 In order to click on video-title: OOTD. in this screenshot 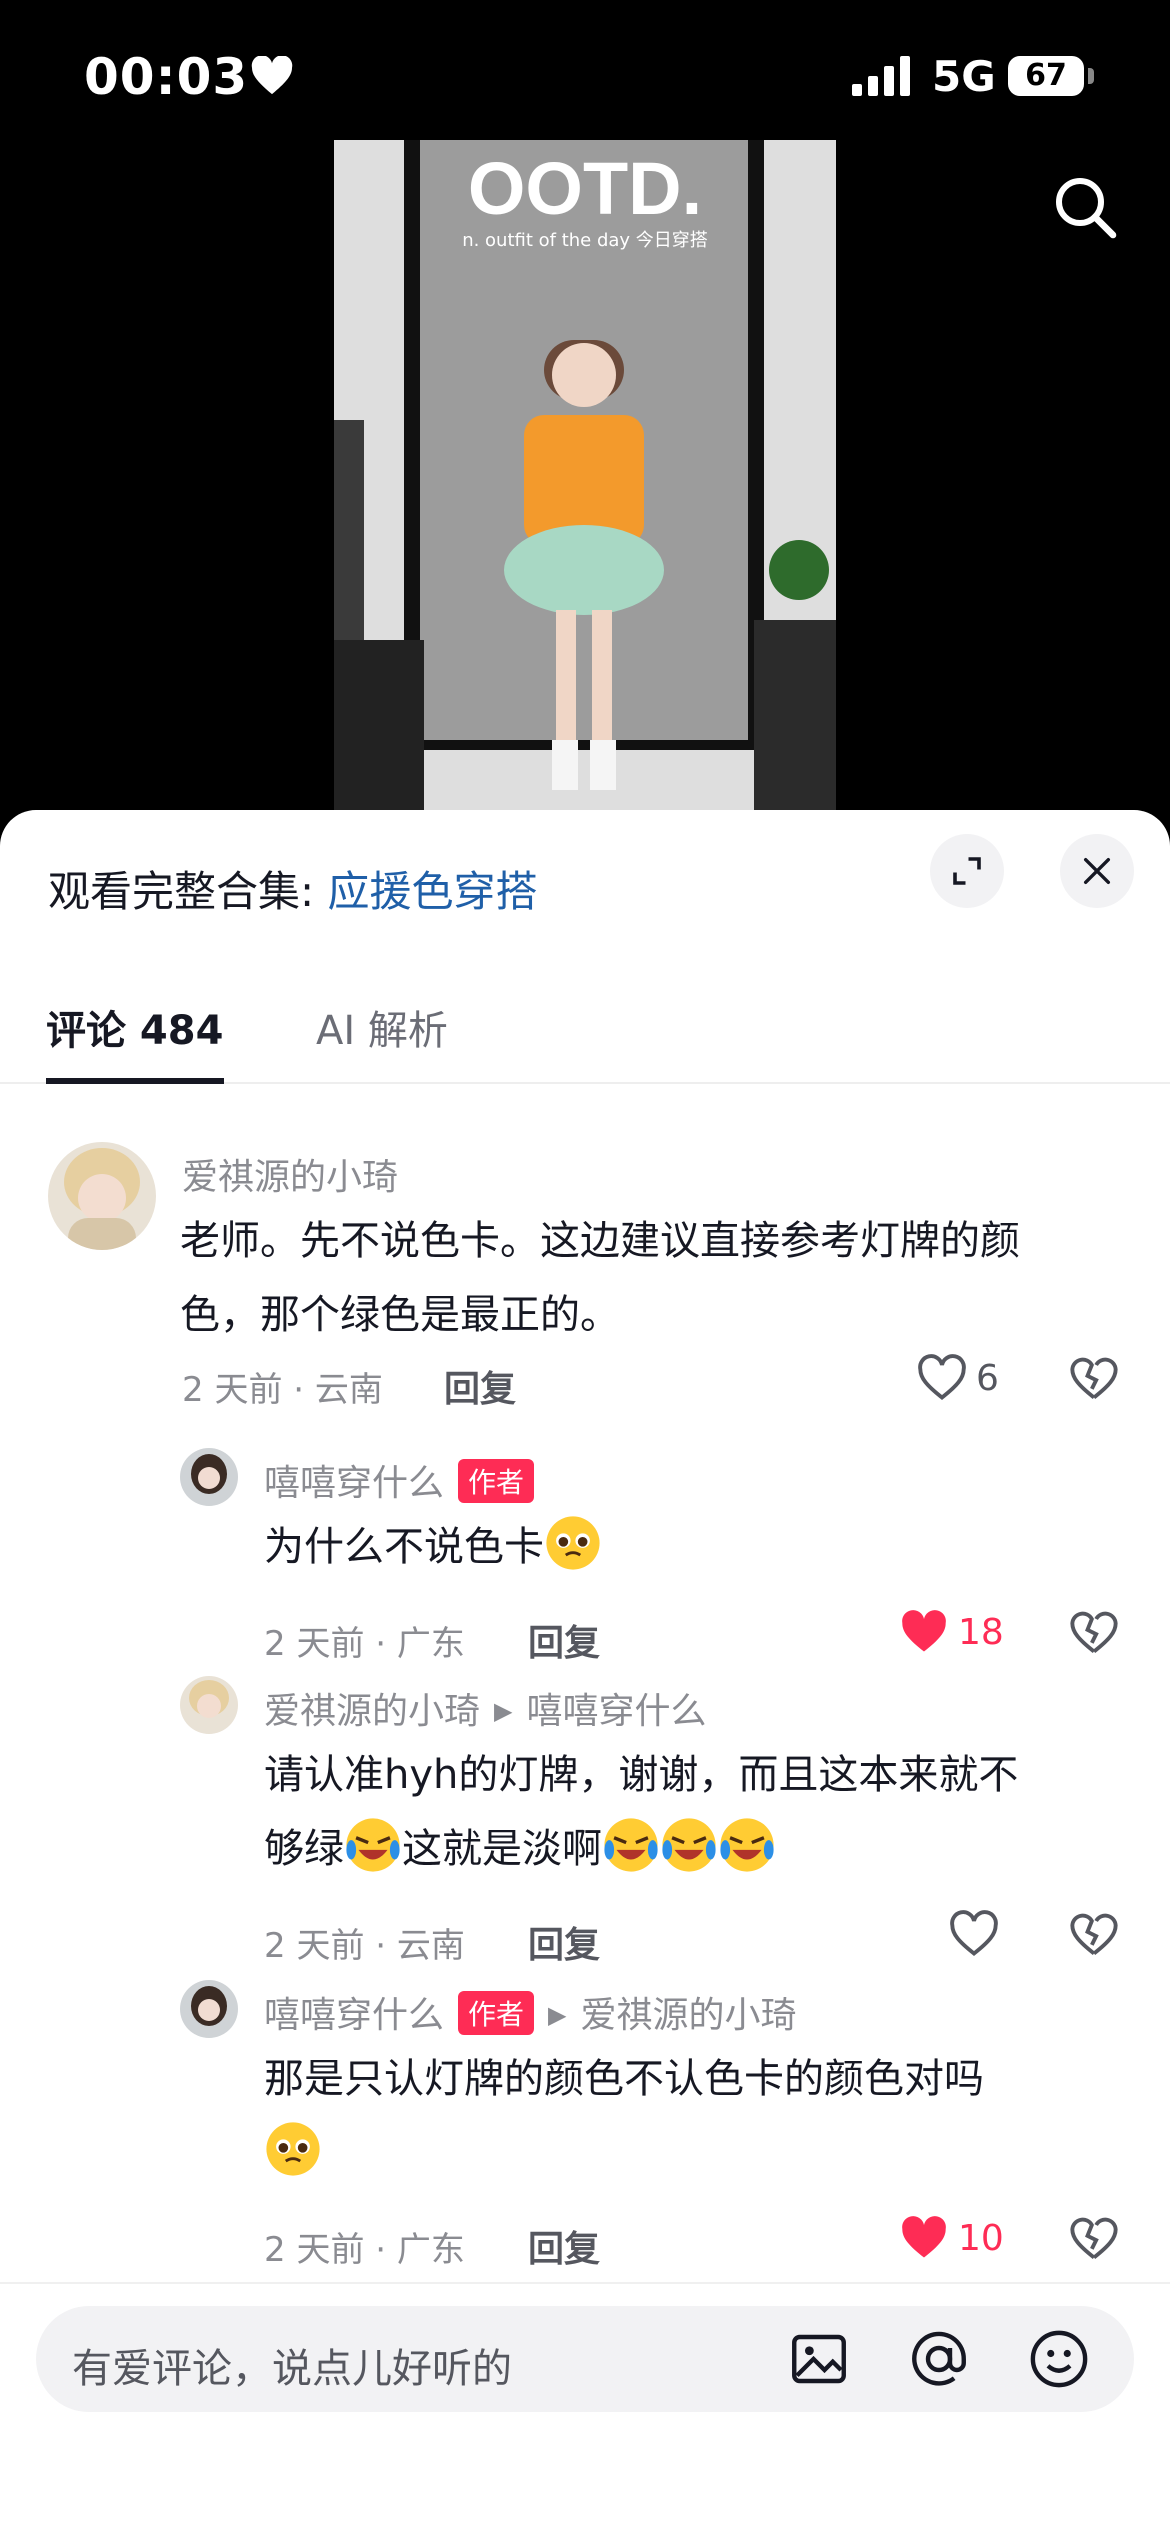, I will do `click(585, 188)`.